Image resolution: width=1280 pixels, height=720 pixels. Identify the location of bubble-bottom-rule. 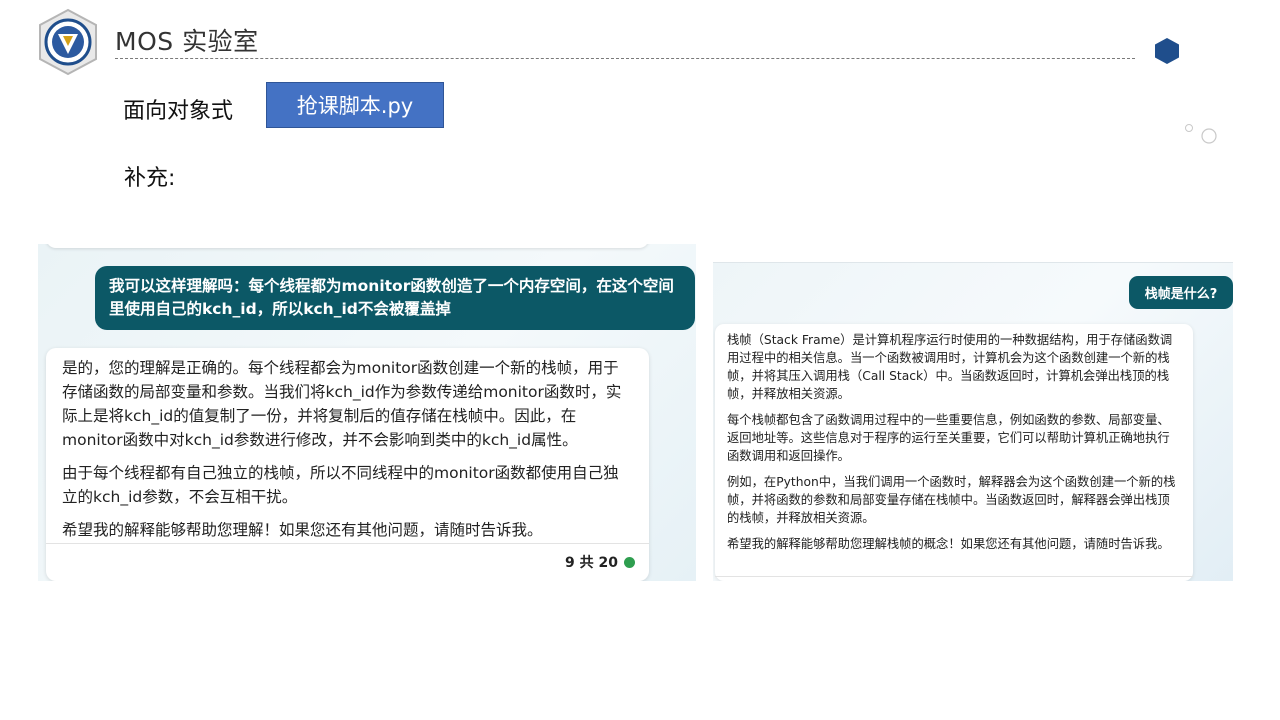
(954, 576).